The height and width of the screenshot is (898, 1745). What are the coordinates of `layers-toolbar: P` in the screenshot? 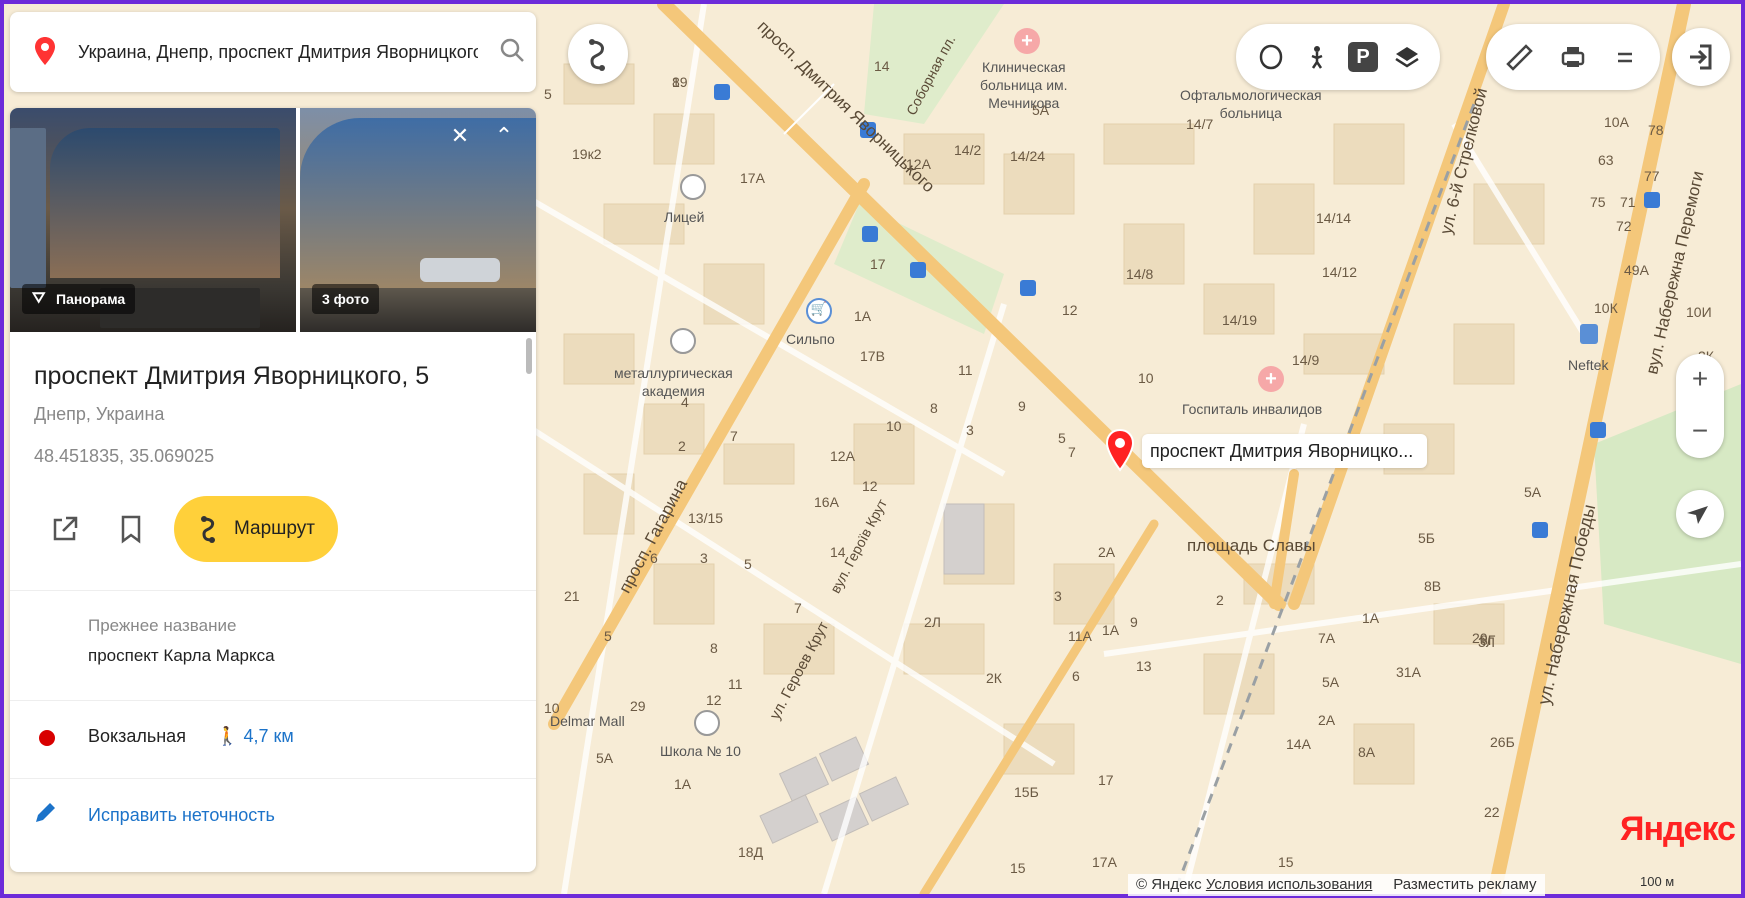 It's located at (1338, 57).